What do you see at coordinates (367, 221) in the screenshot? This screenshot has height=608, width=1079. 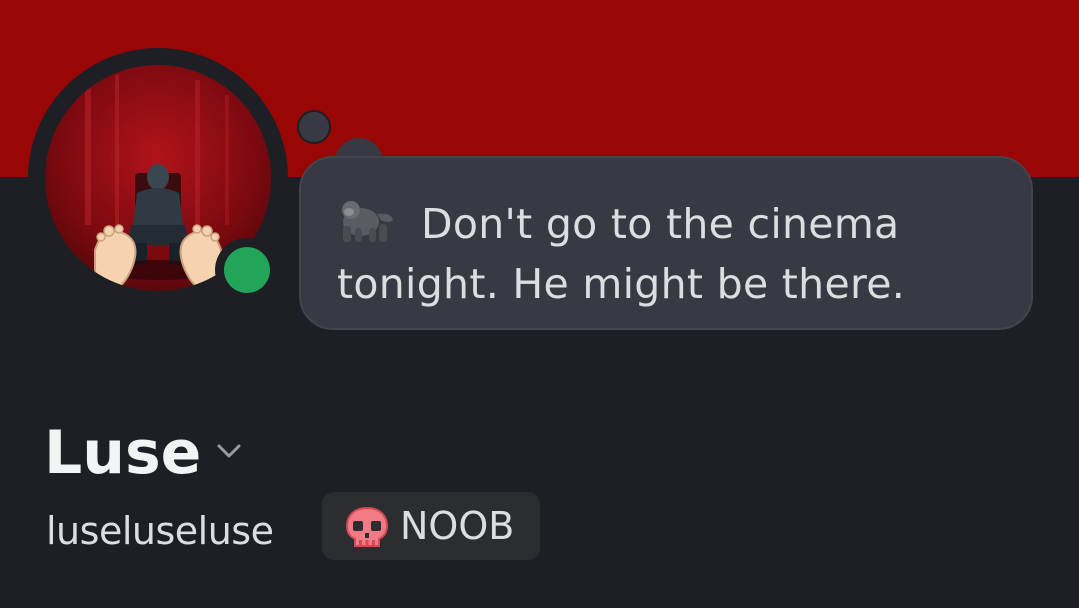 I see `gorilla-icon` at bounding box center [367, 221].